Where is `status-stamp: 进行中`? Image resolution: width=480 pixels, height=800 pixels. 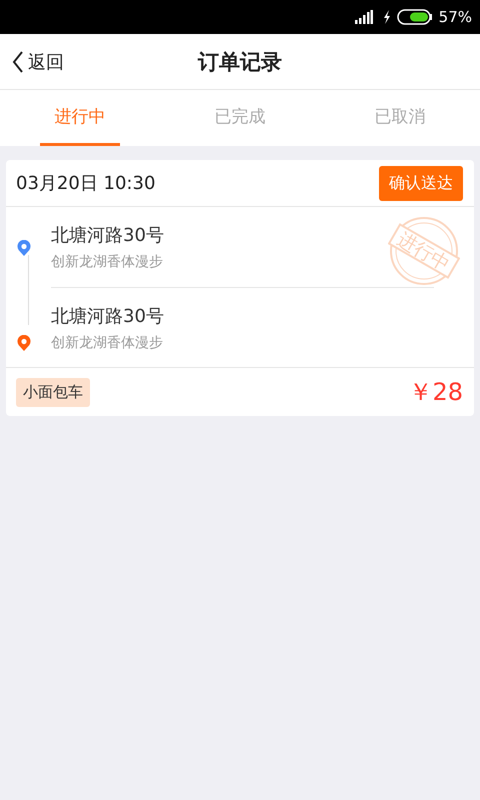
status-stamp: 进行中 is located at coordinates (424, 251).